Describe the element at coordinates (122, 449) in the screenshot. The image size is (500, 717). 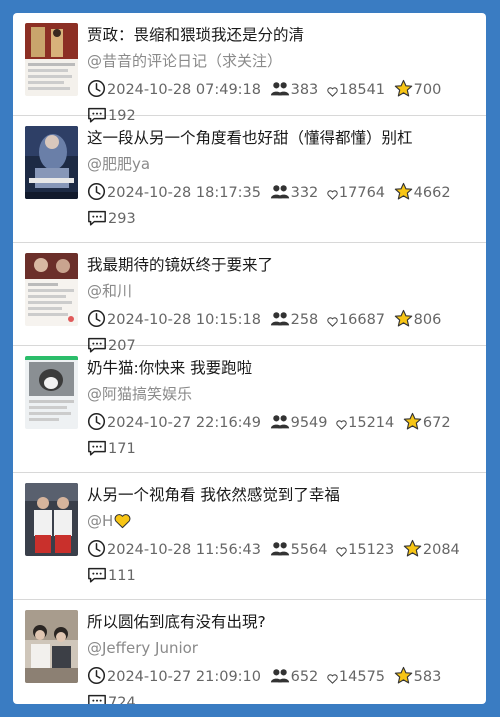
I see `comment-count: 171` at that location.